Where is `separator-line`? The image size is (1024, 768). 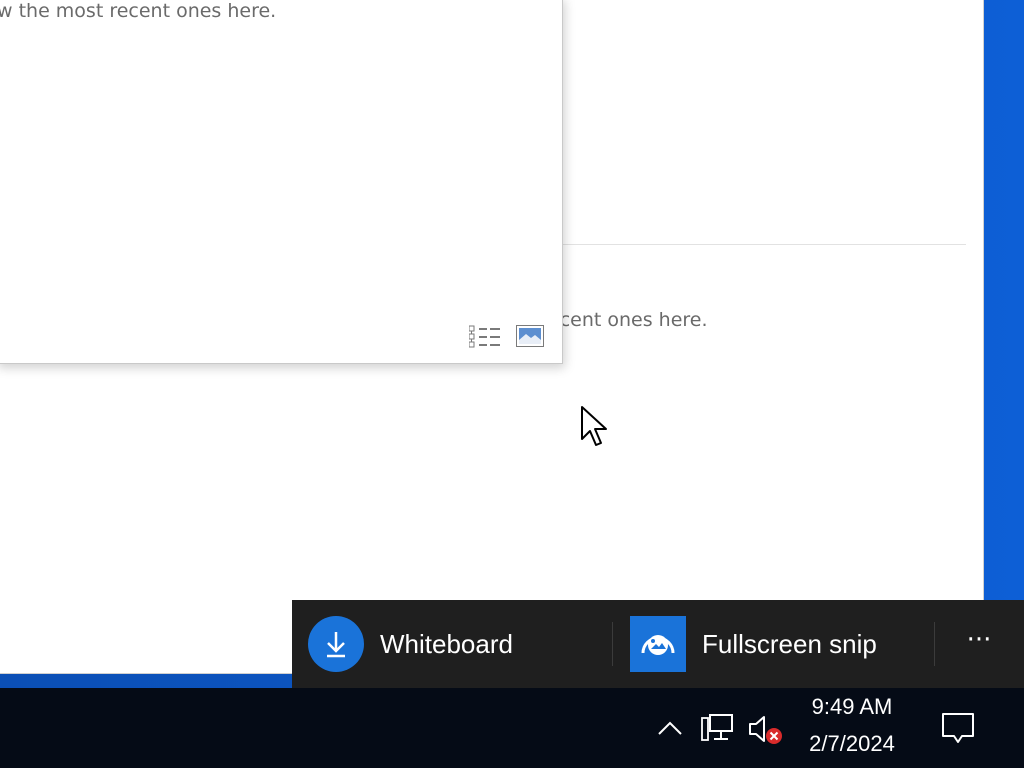 separator-line is located at coordinates (764, 244).